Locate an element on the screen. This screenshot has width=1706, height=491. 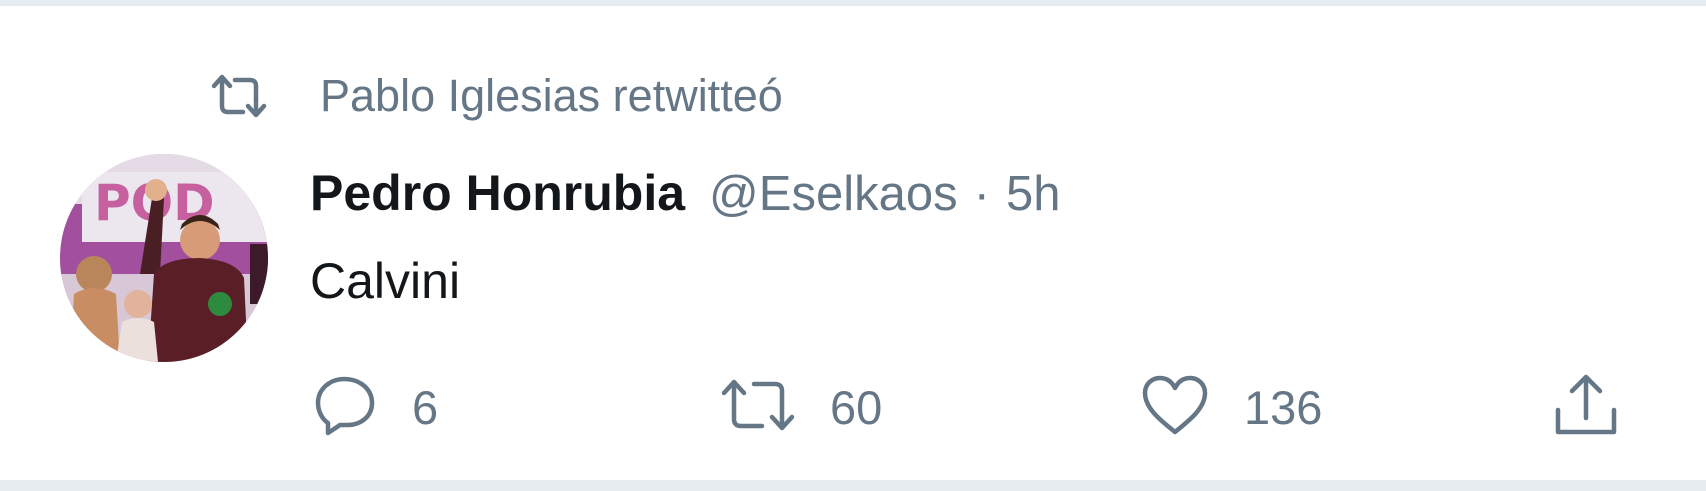
like-button: 136 is located at coordinates (1231, 407).